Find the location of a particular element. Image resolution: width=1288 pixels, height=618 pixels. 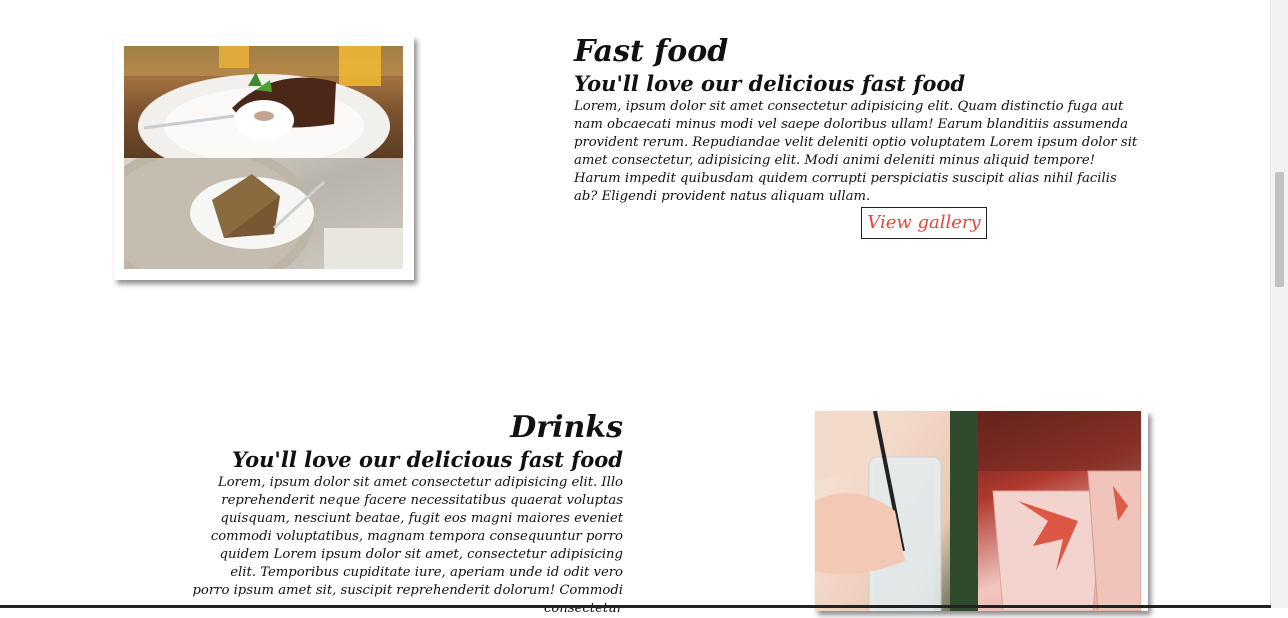

fast-food-image-card is located at coordinates (264, 158).